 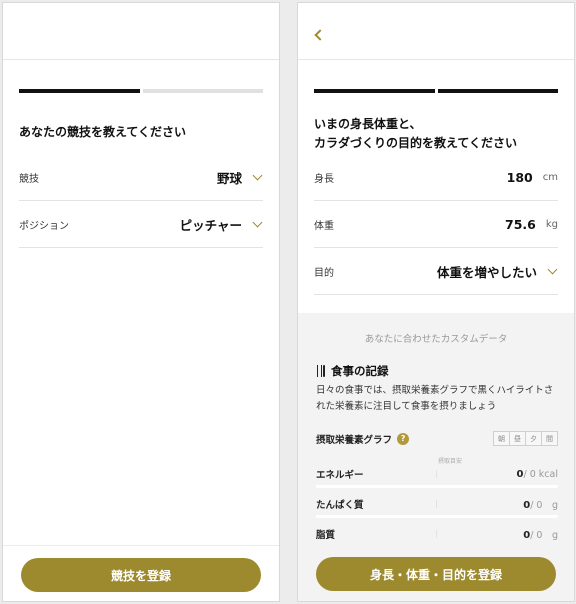 What do you see at coordinates (340, 475) in the screenshot?
I see `nutrient-name: エネルギー` at bounding box center [340, 475].